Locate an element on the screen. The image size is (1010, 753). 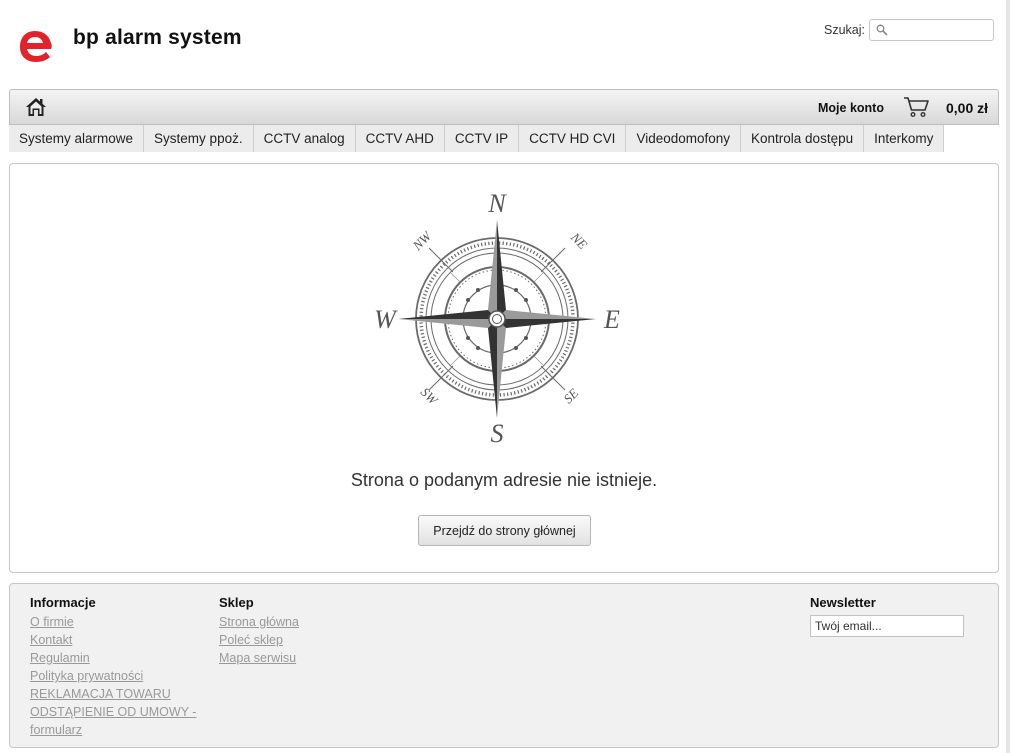
footer-link-regulamin: Regulamin is located at coordinates (120, 658).